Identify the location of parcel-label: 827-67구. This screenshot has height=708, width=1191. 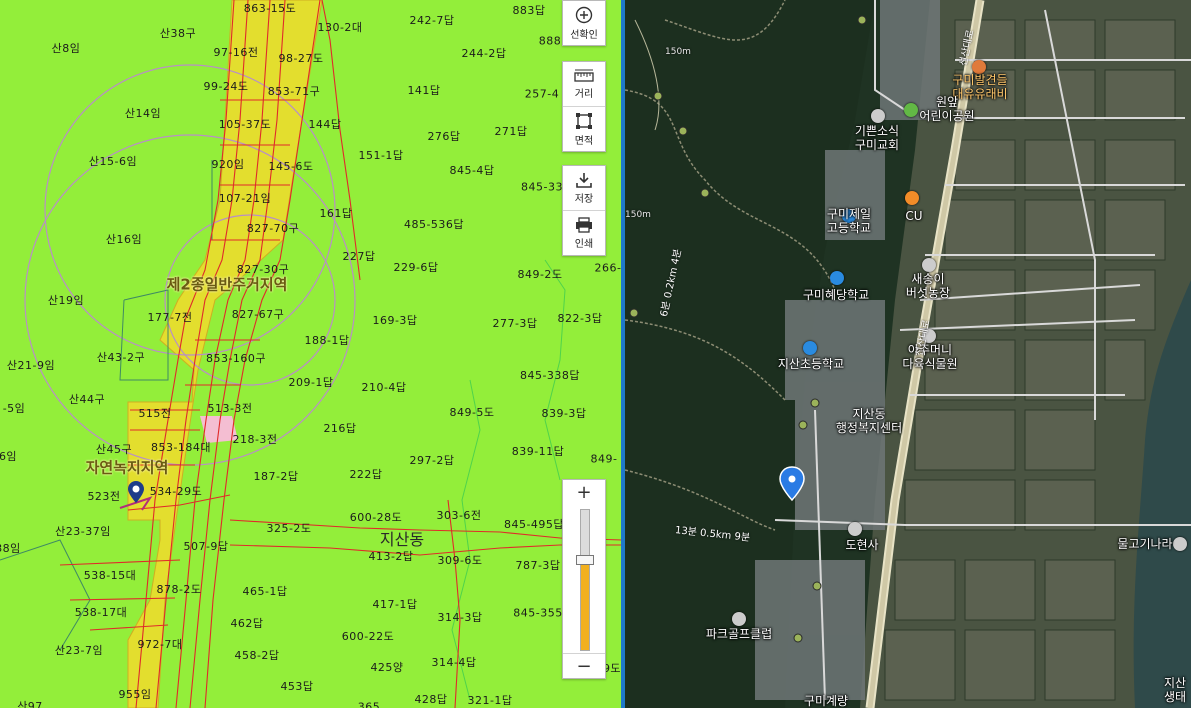
(258, 314).